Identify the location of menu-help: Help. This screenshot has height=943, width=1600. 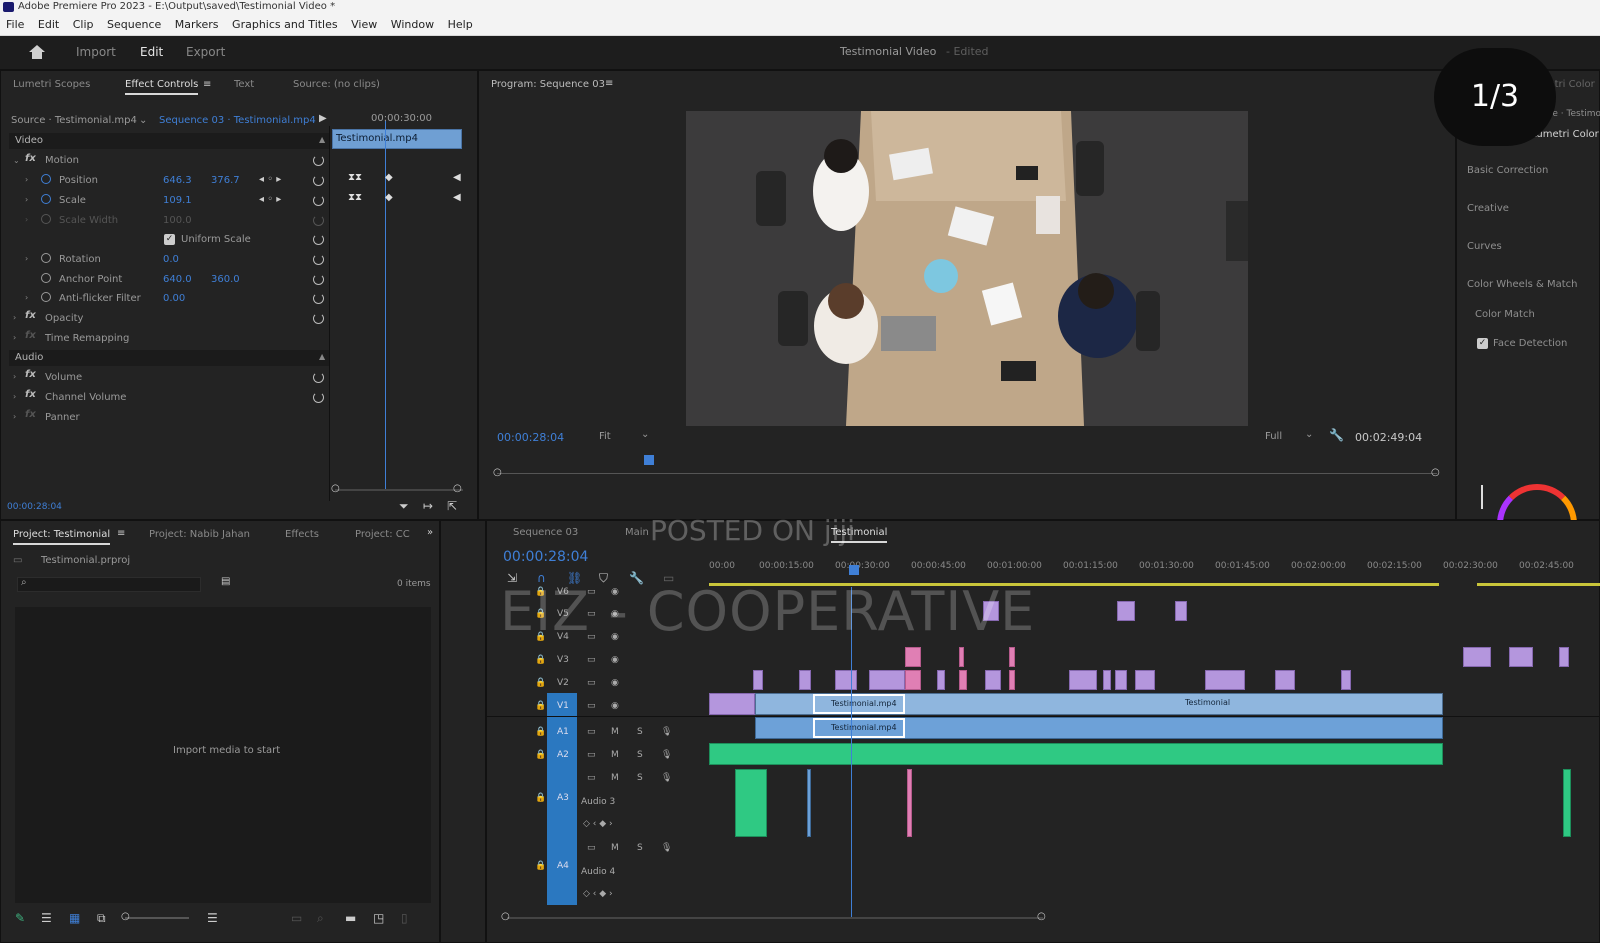
(460, 24).